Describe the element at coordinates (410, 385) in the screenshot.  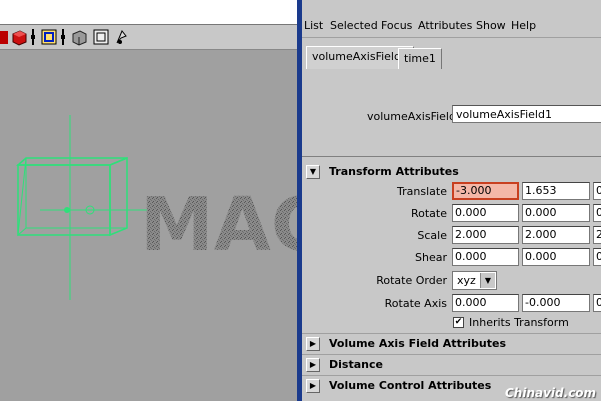
I see `section-volume-control-title: Volume Control Attributes` at that location.